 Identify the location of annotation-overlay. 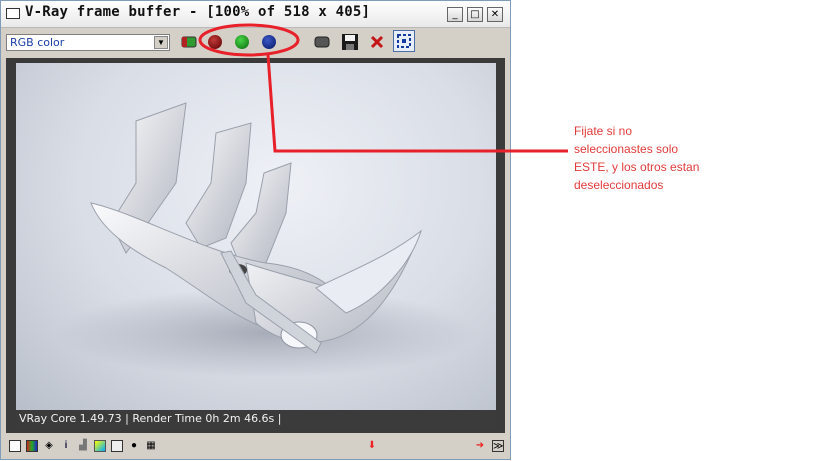
(383, 88).